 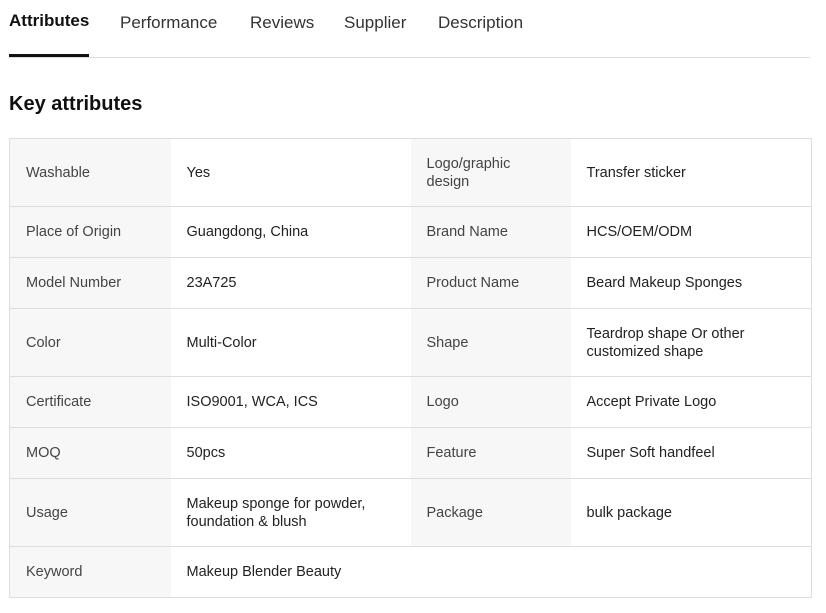 What do you see at coordinates (691, 512) in the screenshot?
I see `attr-value-package: bulk package` at bounding box center [691, 512].